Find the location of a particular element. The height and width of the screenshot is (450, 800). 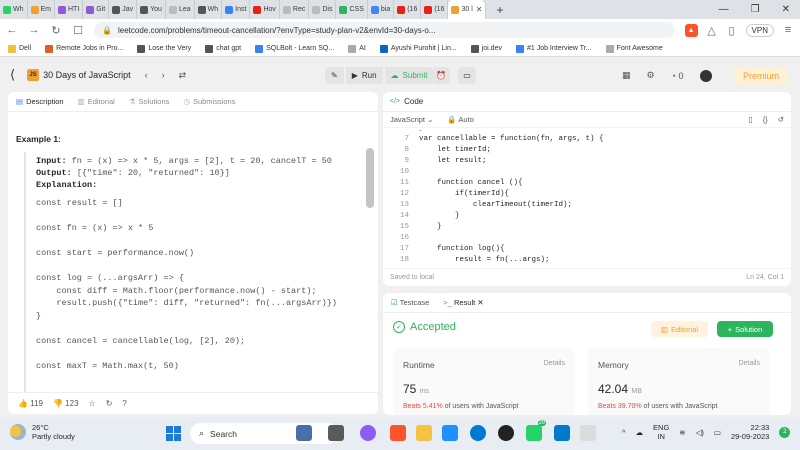

vscode-icon is located at coordinates (562, 433).